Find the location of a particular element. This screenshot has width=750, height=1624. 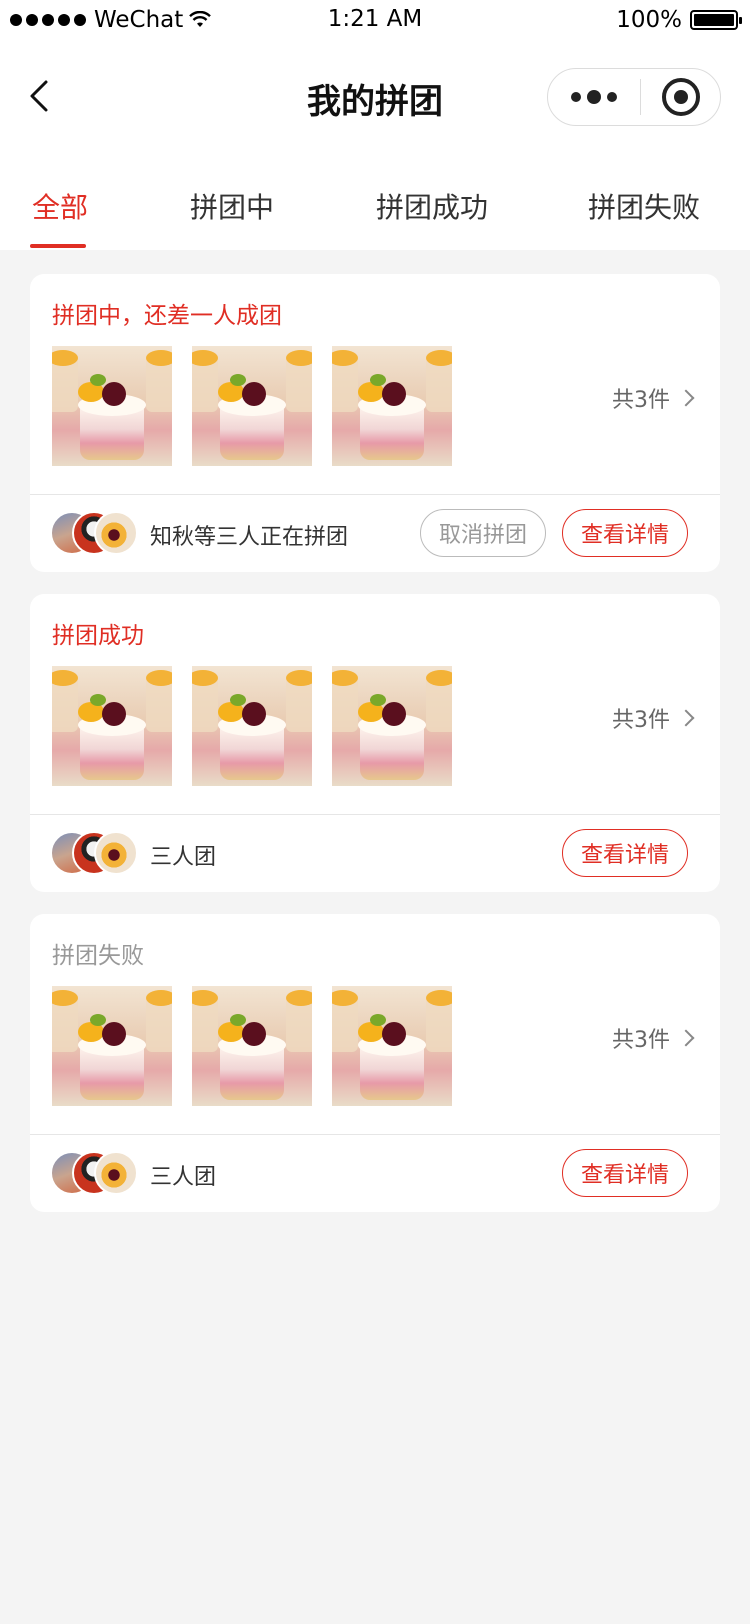

order-status: 拼团中，还差一人成团 is located at coordinates (167, 316).